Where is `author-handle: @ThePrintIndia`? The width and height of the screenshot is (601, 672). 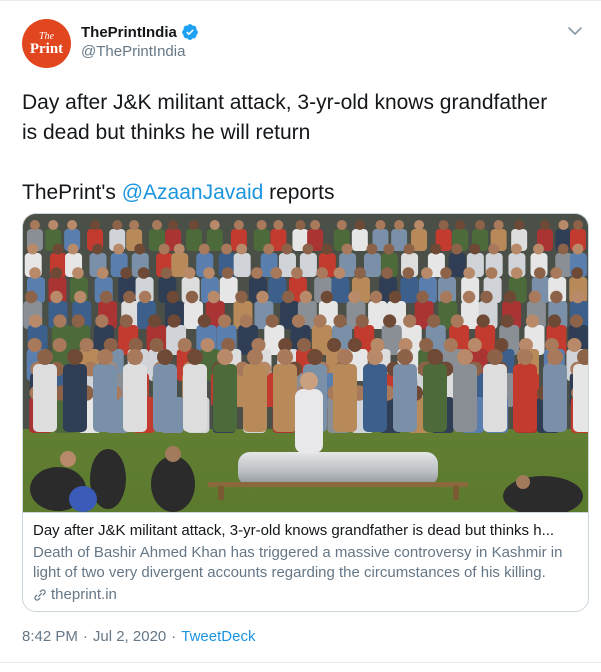
author-handle: @ThePrintIndia is located at coordinates (133, 51).